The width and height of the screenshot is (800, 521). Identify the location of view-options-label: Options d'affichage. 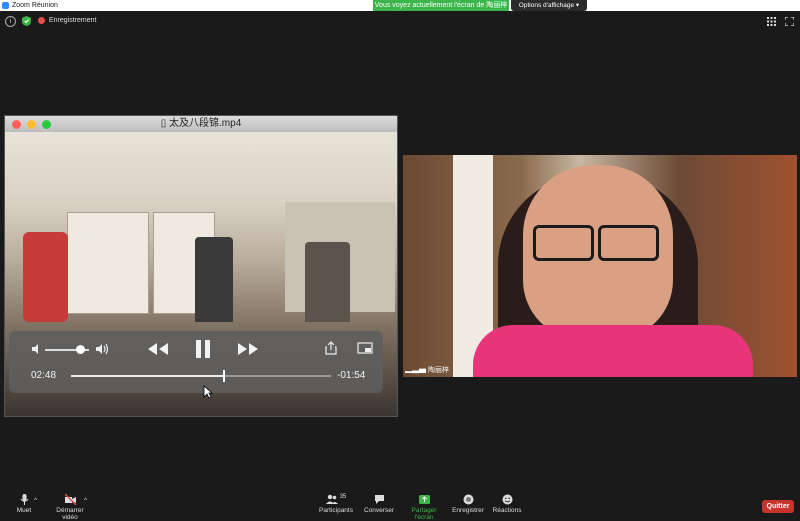
(546, 5).